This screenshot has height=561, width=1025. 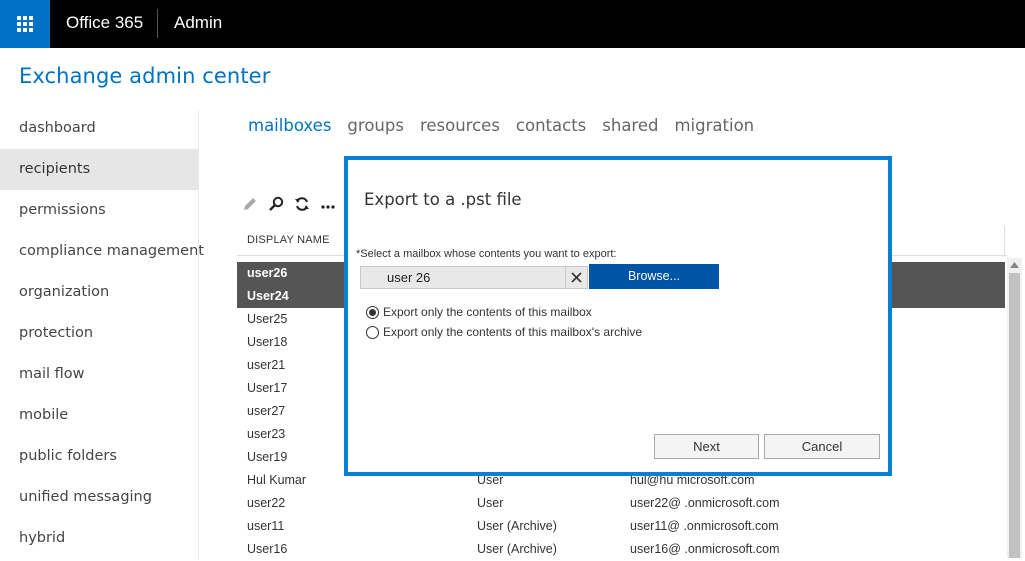 I want to click on radio-selected, so click(x=372, y=312).